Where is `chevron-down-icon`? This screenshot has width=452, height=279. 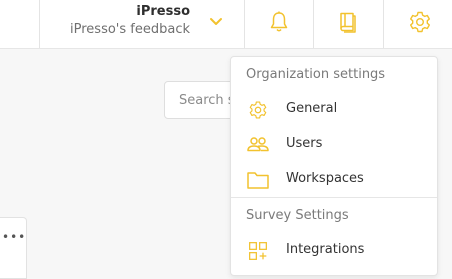 chevron-down-icon is located at coordinates (216, 22).